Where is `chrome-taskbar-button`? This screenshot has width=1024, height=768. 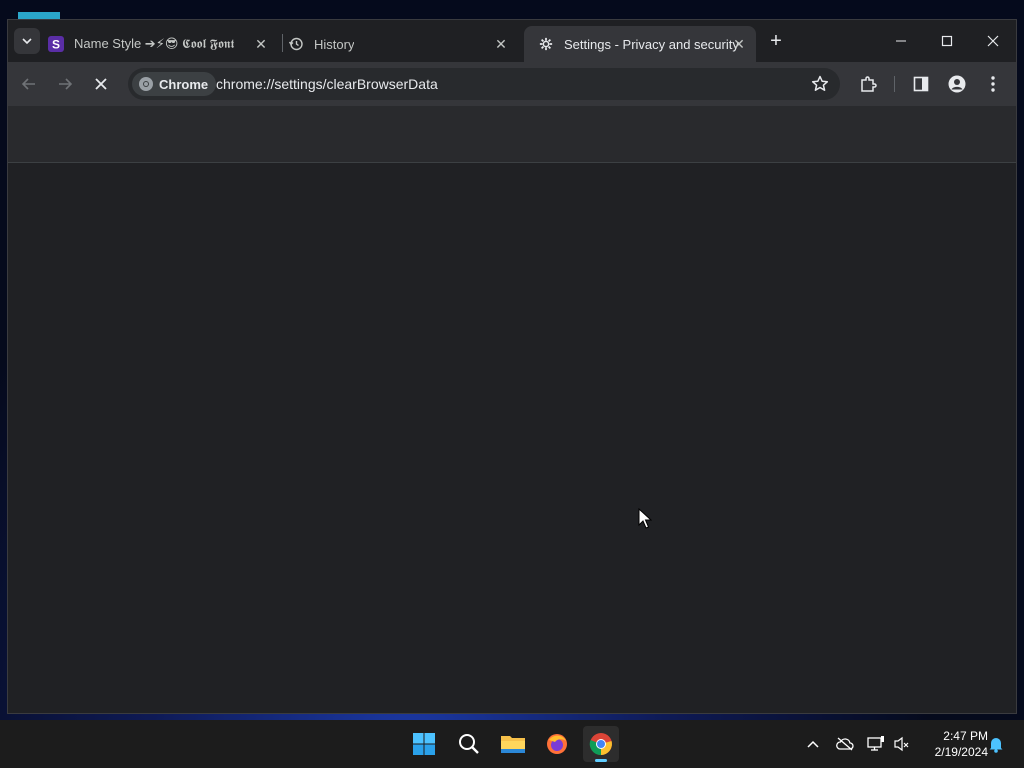
chrome-taskbar-button is located at coordinates (601, 744).